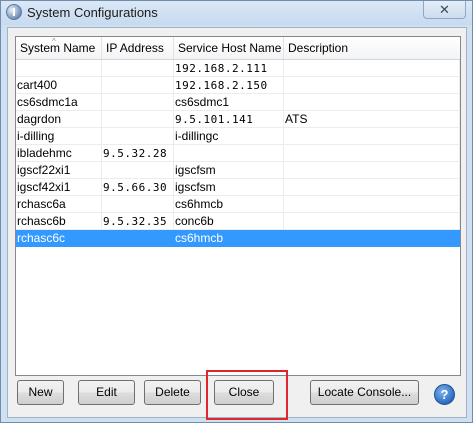  Describe the element at coordinates (106, 392) in the screenshot. I see `edit-button: Edit` at that location.